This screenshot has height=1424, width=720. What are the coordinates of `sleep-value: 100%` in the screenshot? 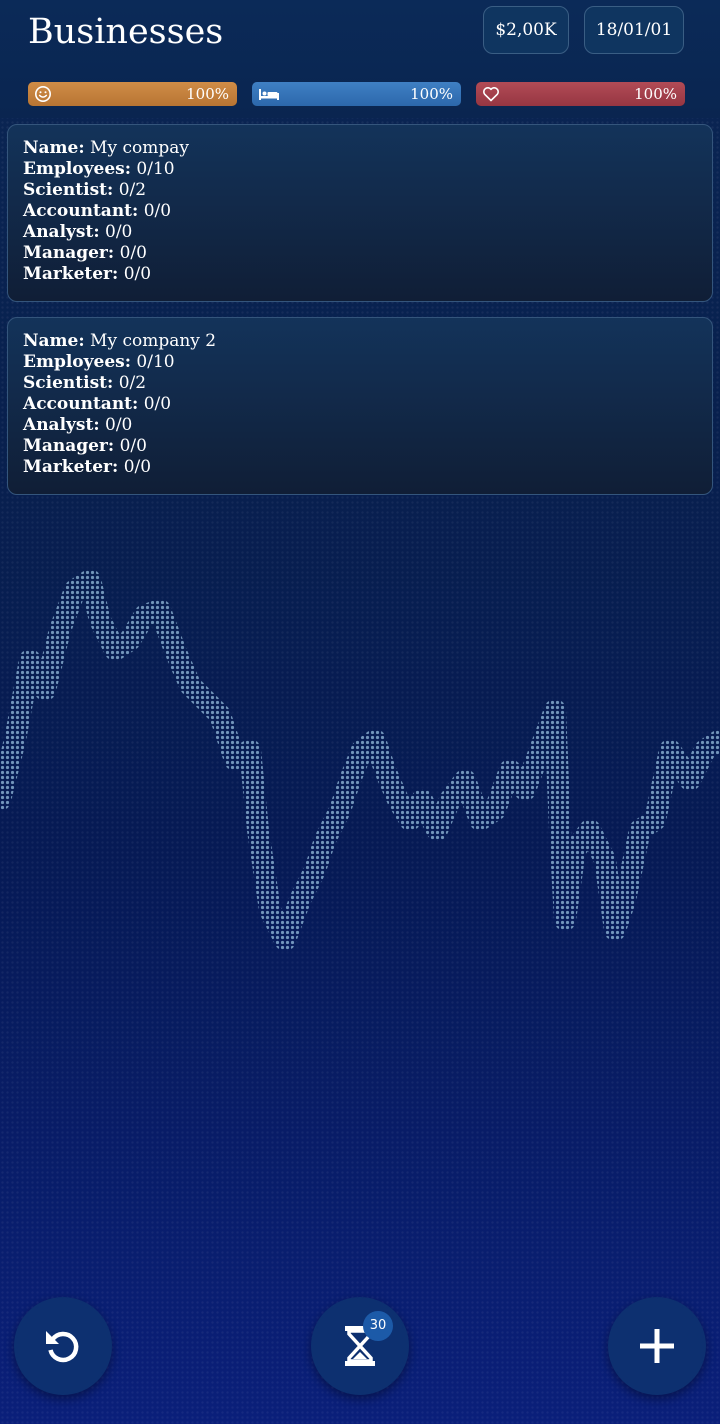 It's located at (431, 94).